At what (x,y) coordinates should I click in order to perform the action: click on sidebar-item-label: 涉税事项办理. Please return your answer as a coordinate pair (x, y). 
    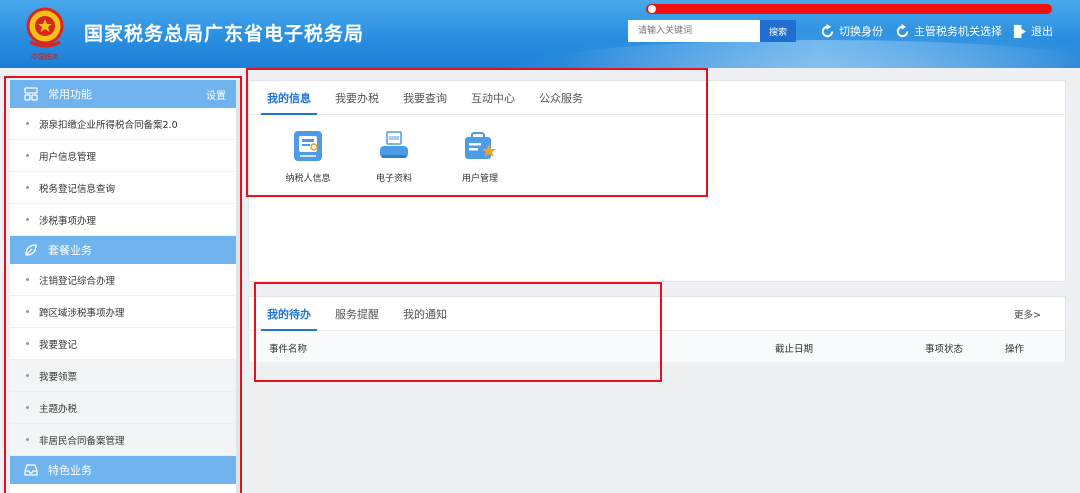
    Looking at the image, I should click on (68, 221).